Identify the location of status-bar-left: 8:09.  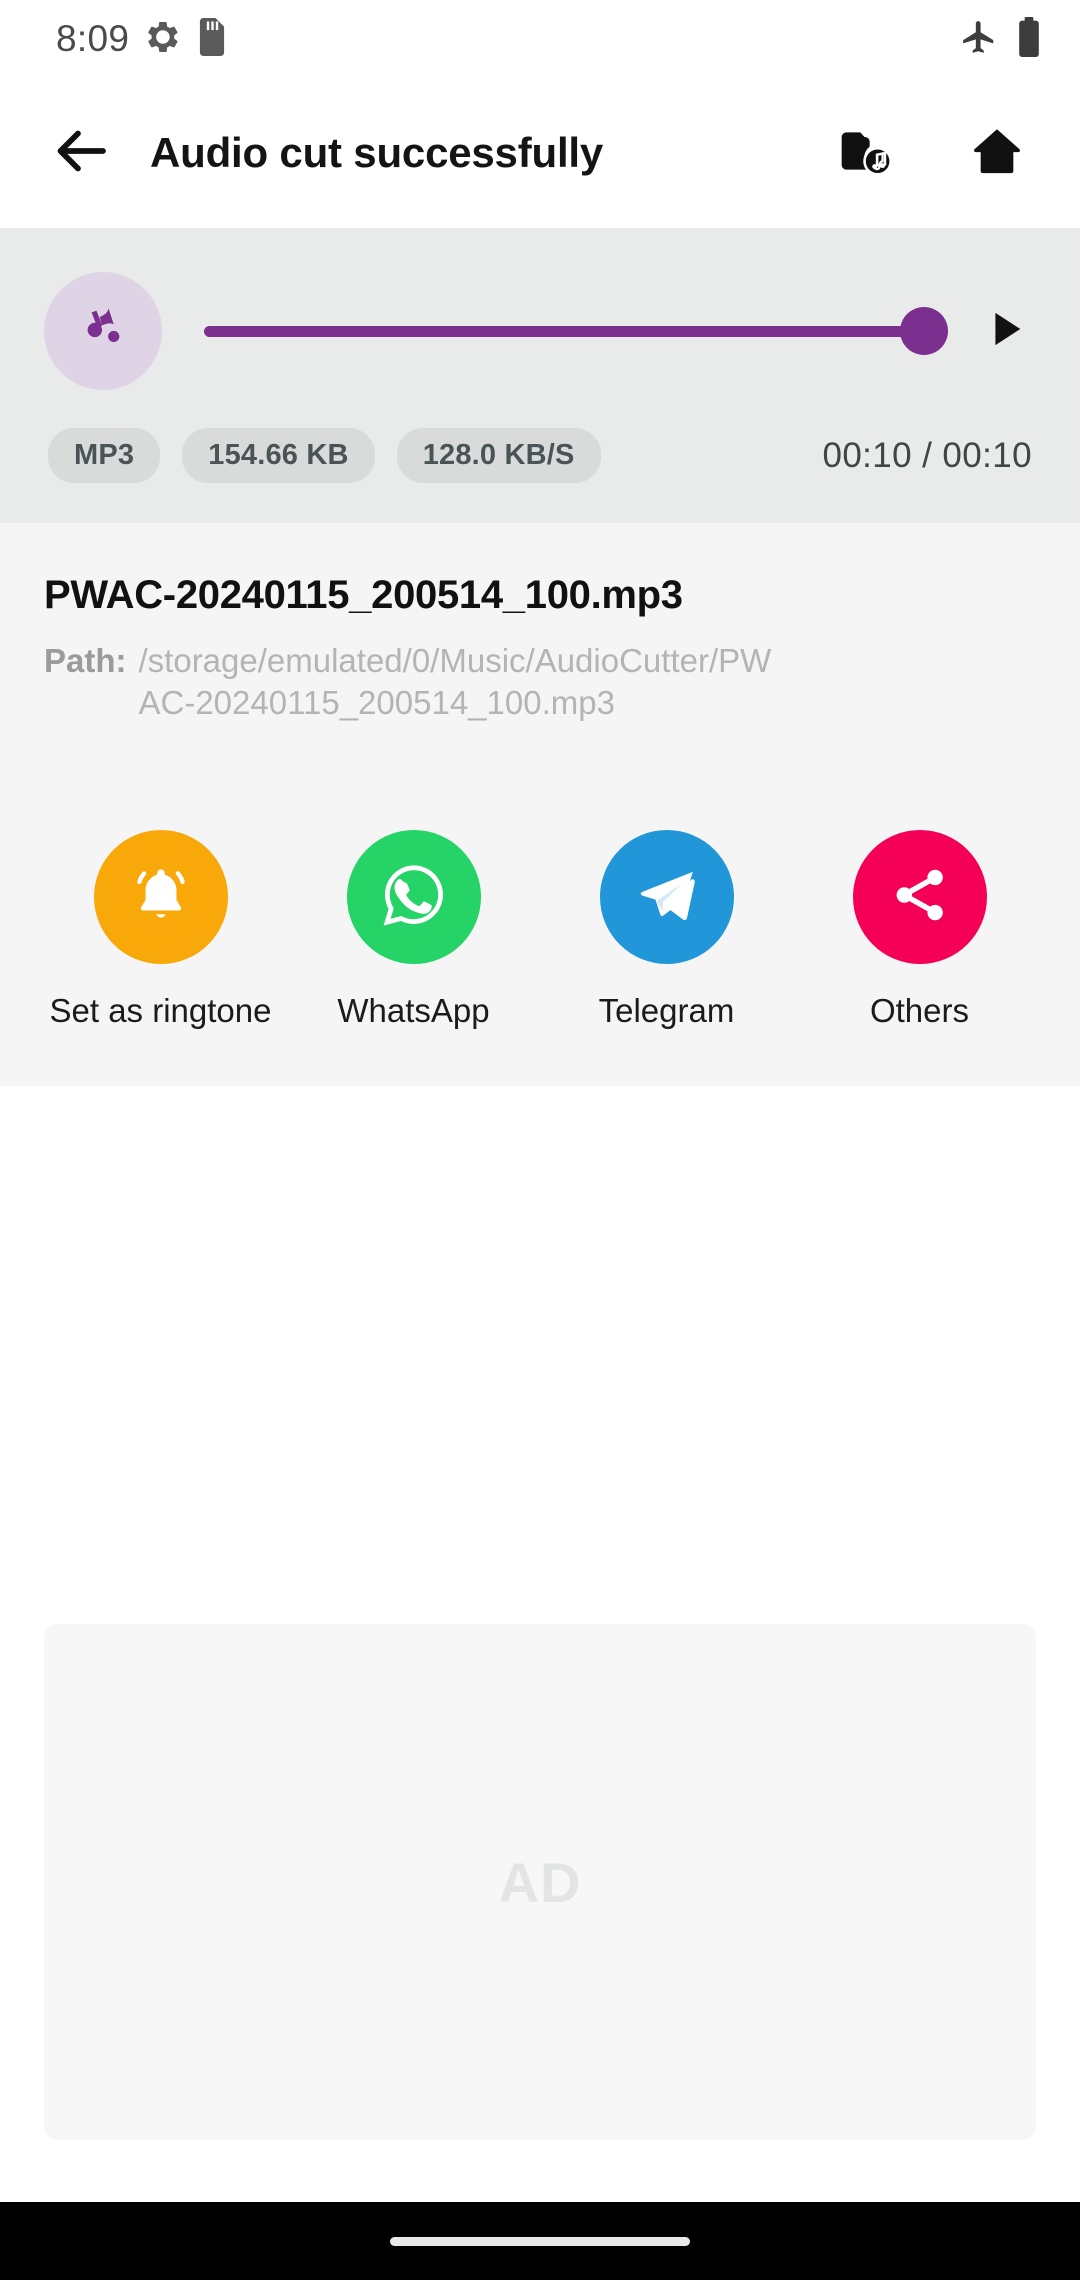
(141, 39).